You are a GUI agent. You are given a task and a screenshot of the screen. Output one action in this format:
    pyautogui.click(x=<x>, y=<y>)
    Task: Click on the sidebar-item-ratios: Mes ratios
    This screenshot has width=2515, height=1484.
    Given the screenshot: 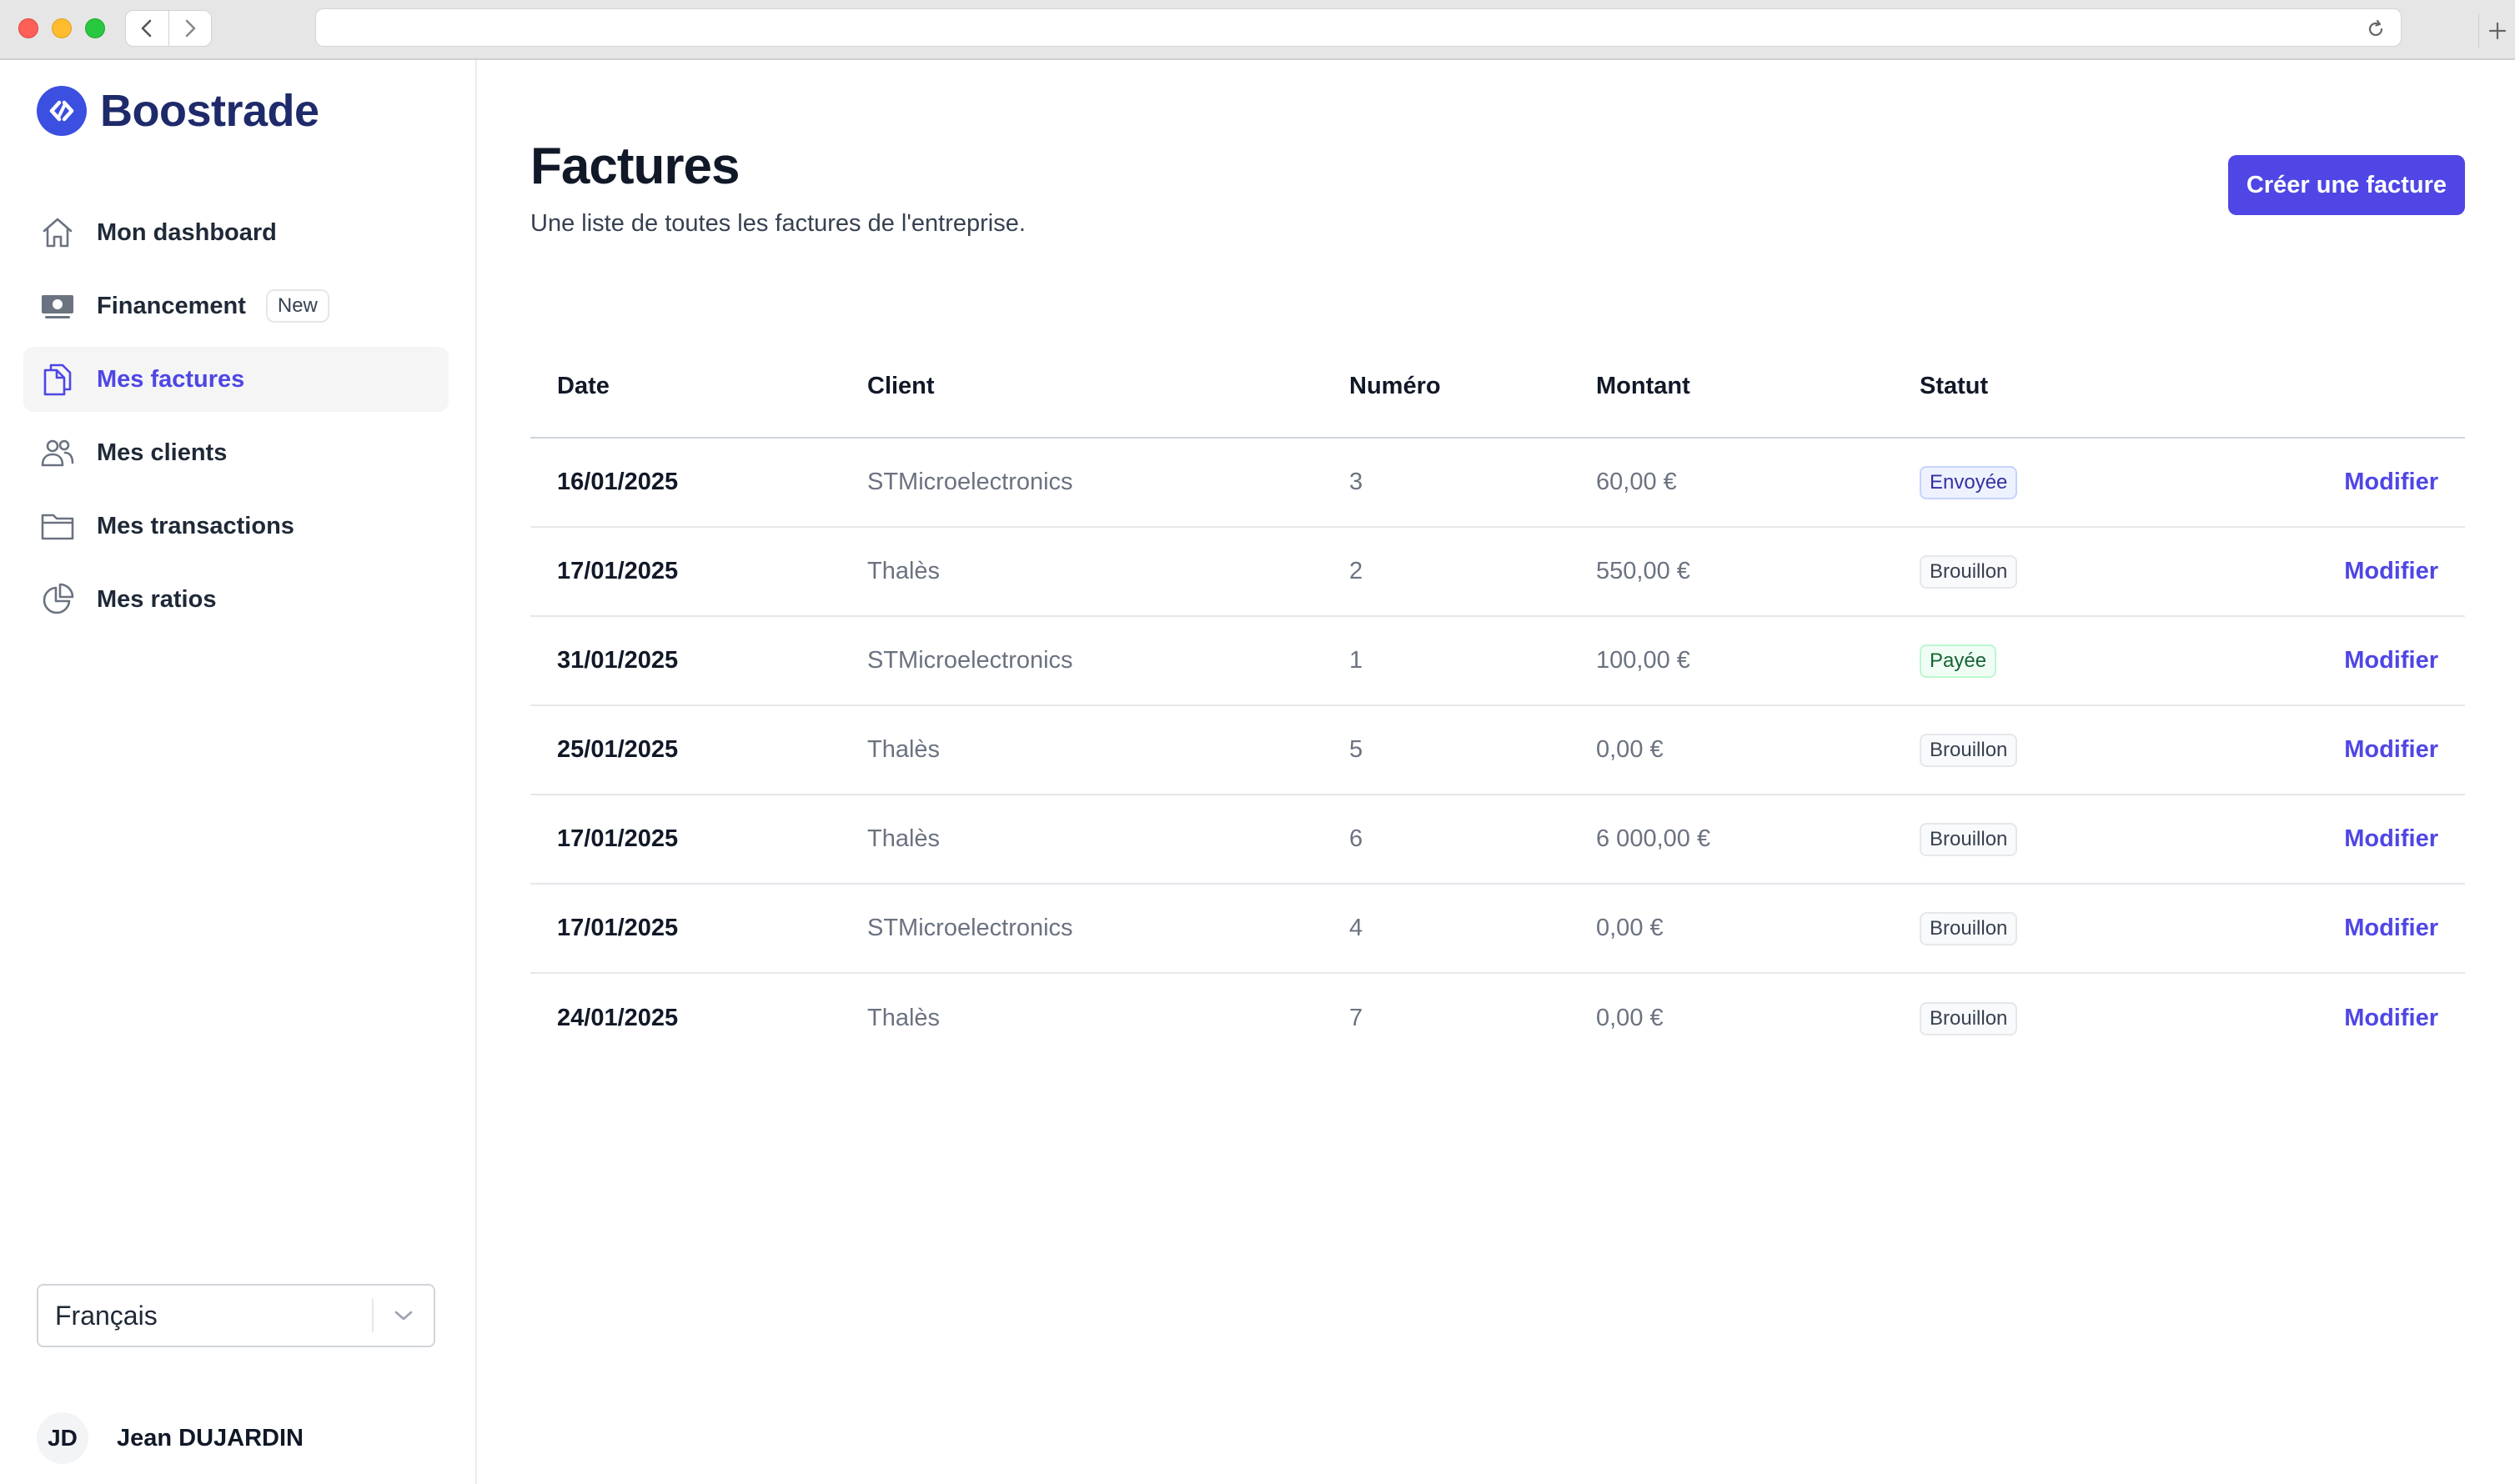 What is the action you would take?
    pyautogui.click(x=236, y=599)
    